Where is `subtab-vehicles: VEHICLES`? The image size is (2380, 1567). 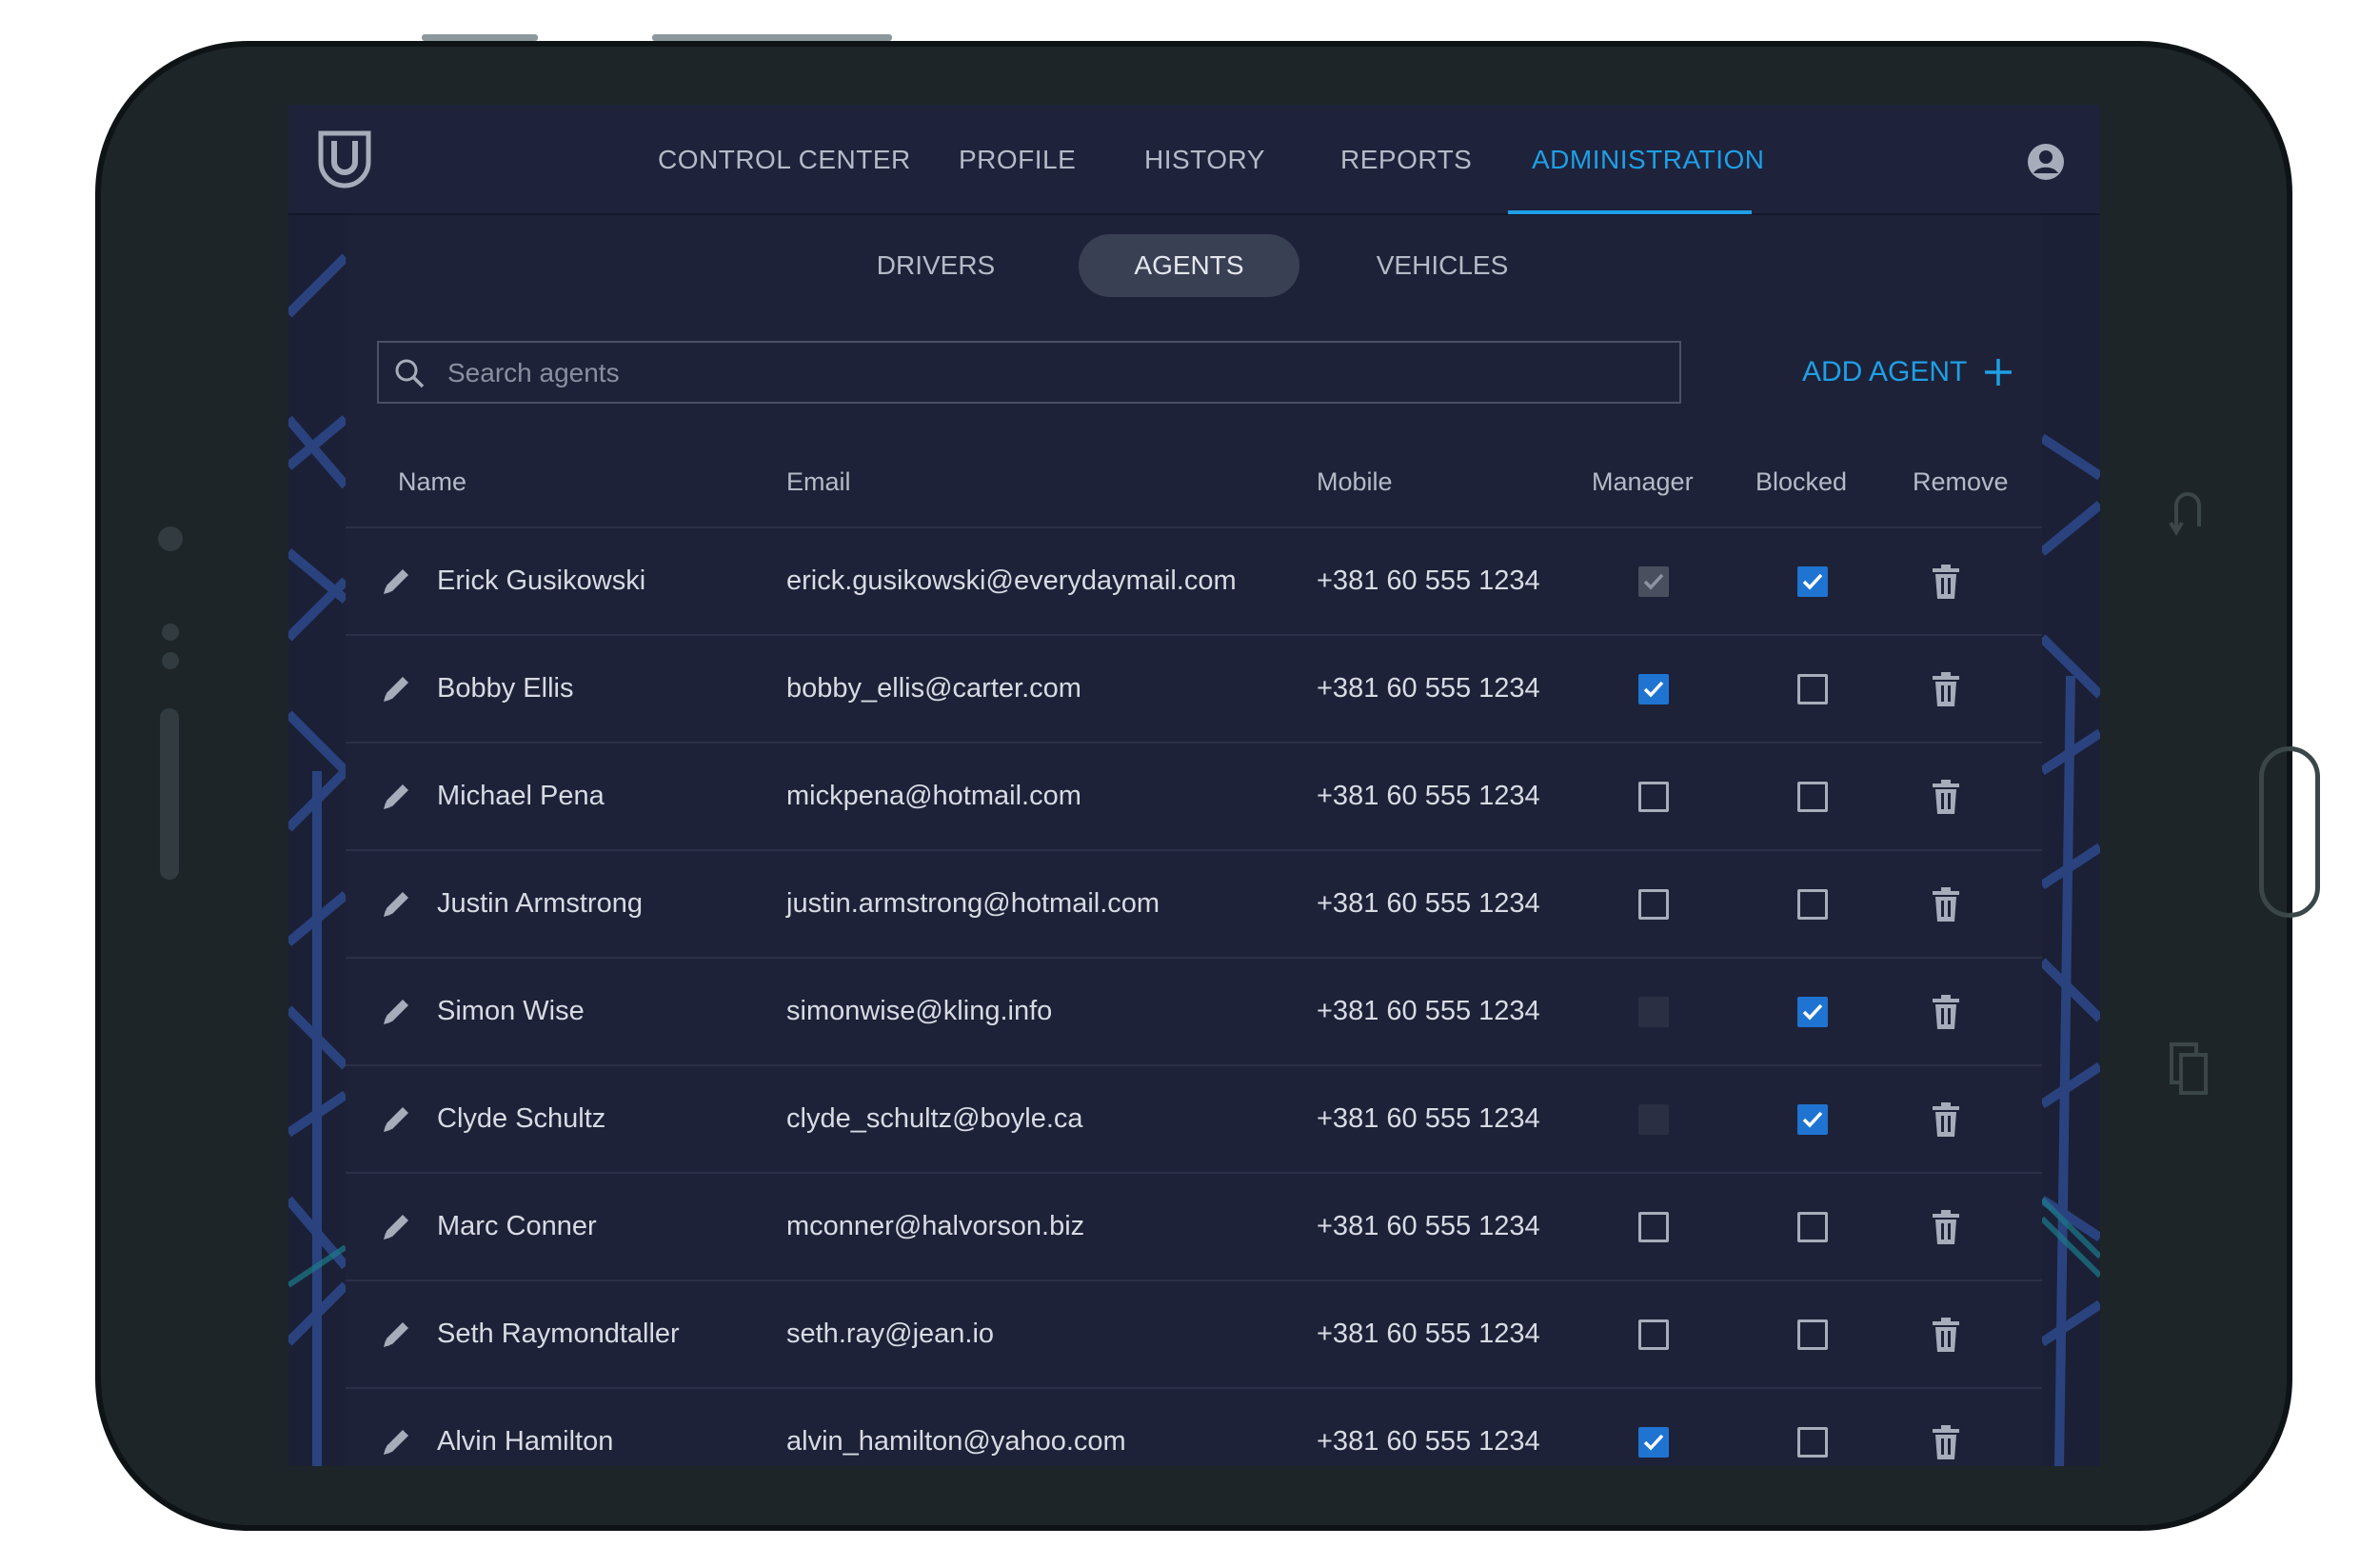 subtab-vehicles: VEHICLES is located at coordinates (1442, 265).